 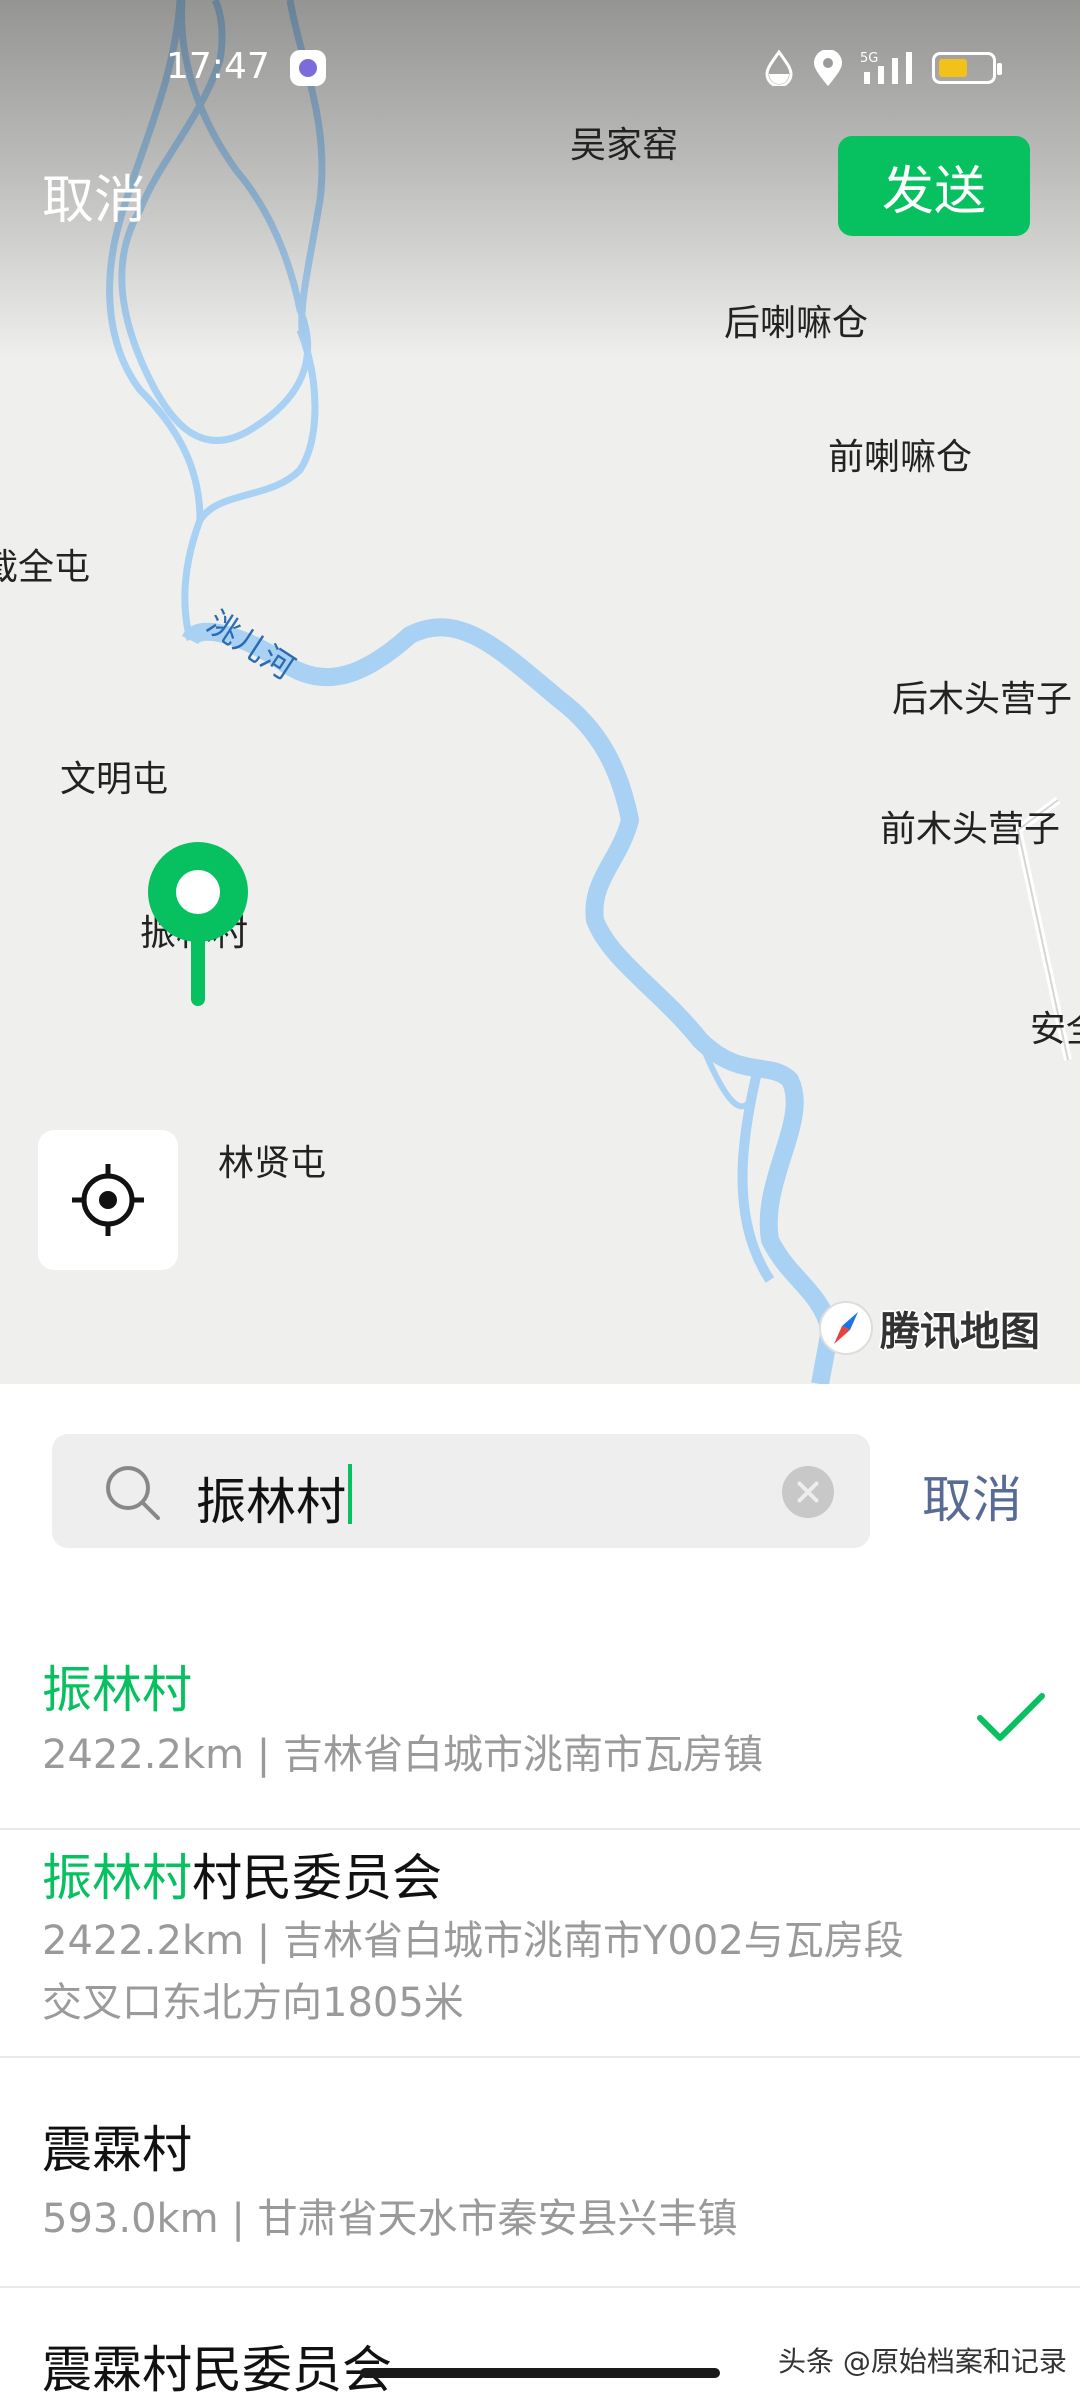 What do you see at coordinates (117, 2150) in the screenshot?
I see `result-title-rest: 震霖村` at bounding box center [117, 2150].